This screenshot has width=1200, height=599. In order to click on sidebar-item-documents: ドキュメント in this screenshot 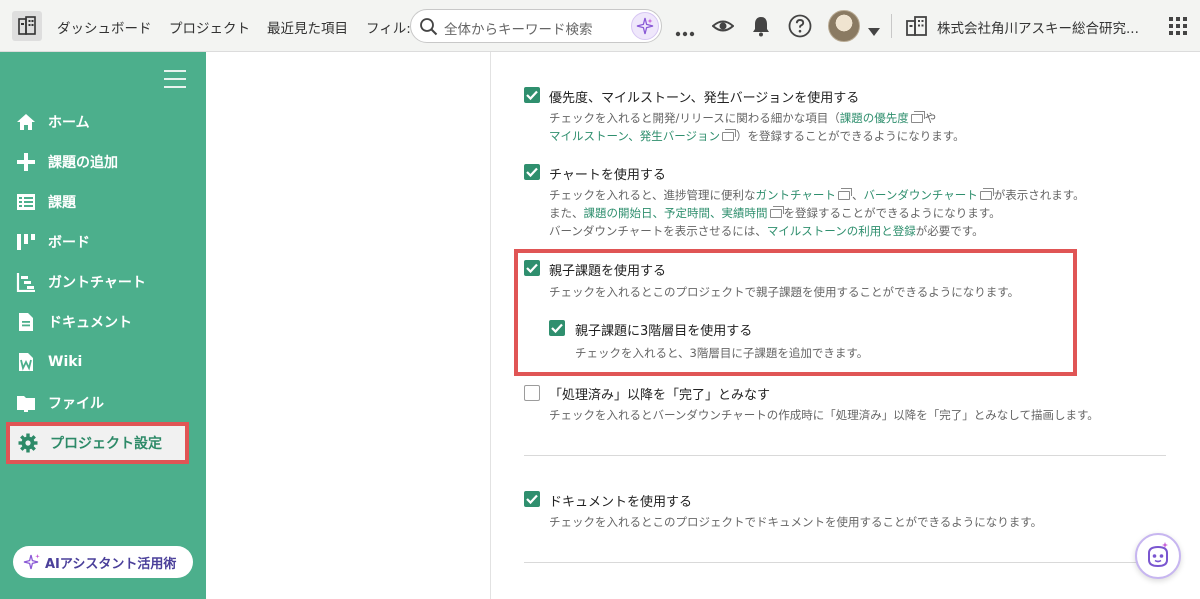, I will do `click(103, 322)`.